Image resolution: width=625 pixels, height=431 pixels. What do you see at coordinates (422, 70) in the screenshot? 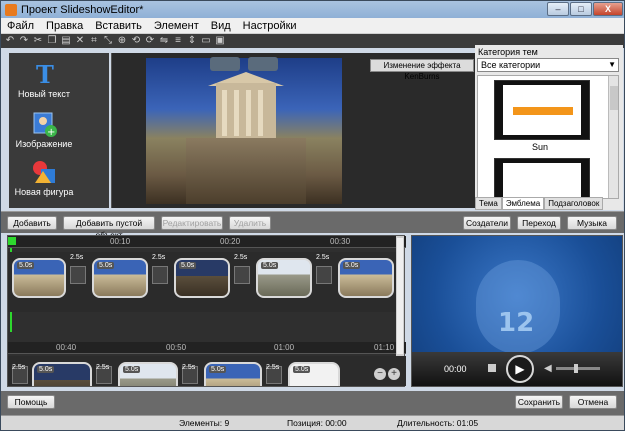
I see `kenburns-button: Изменение эффекта KenBurns` at bounding box center [422, 70].